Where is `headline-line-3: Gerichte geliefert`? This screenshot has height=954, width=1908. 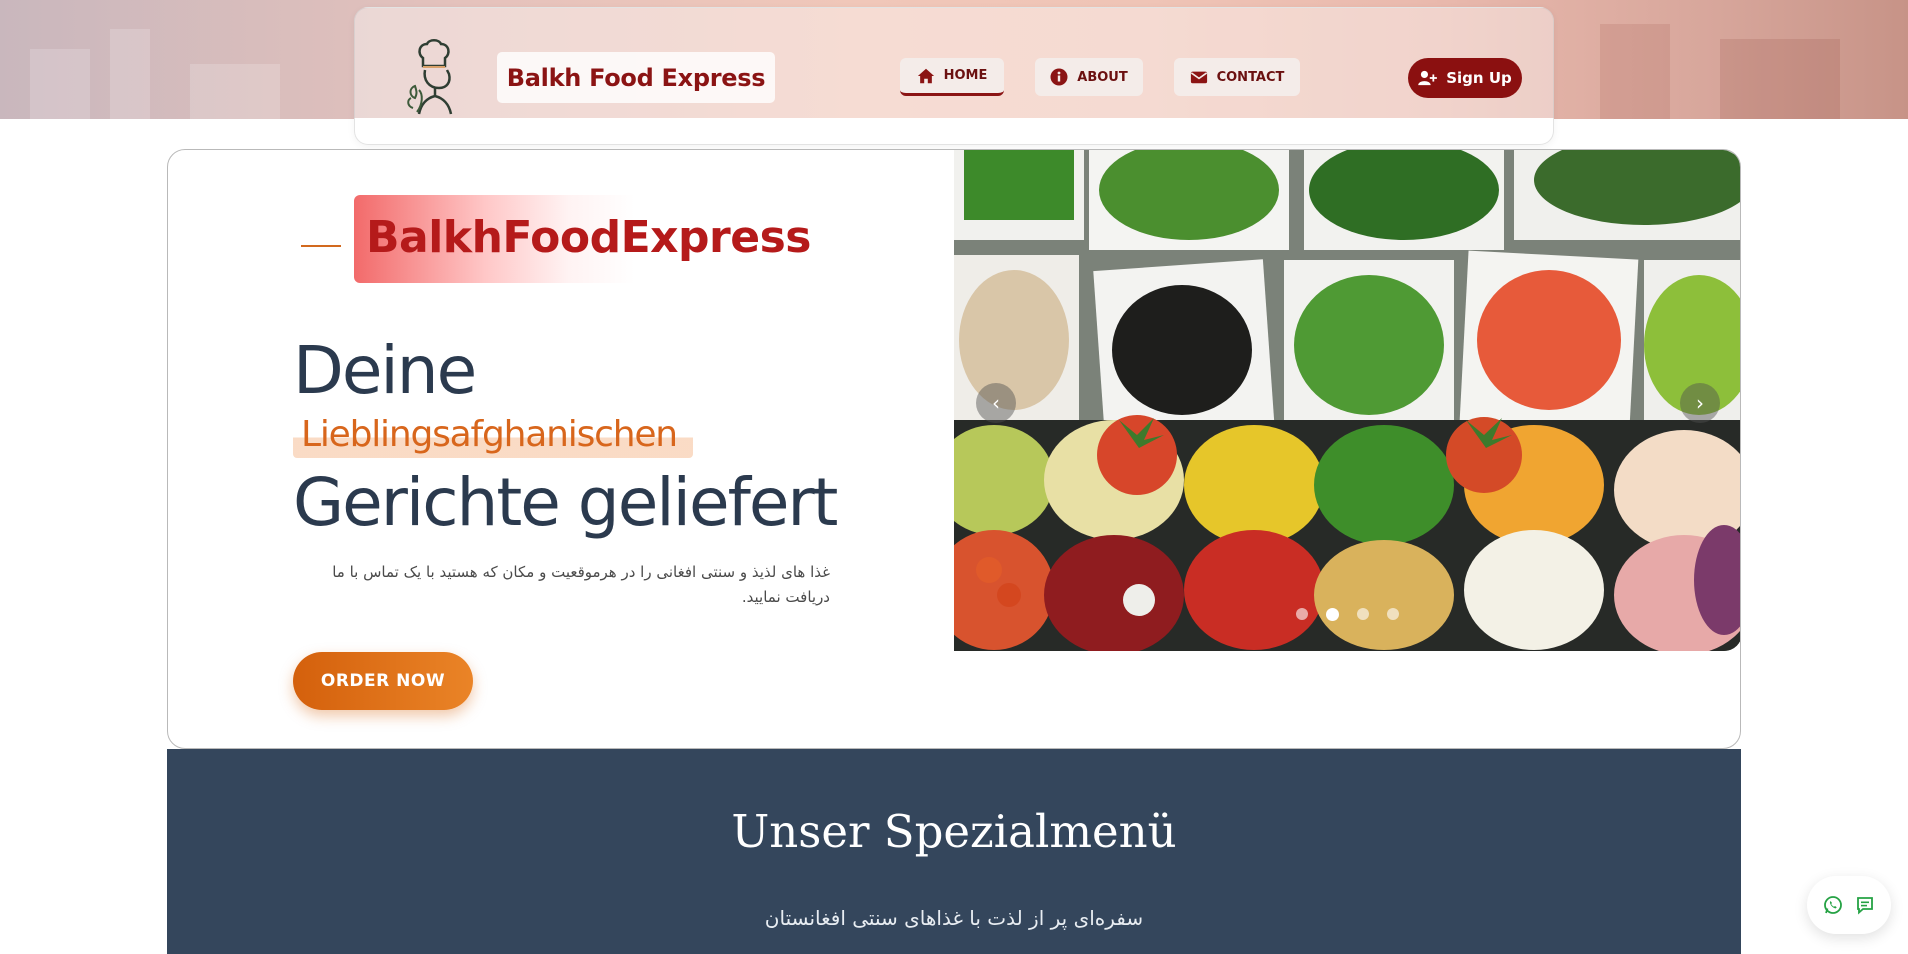 headline-line-3: Gerichte geliefert is located at coordinates (565, 502).